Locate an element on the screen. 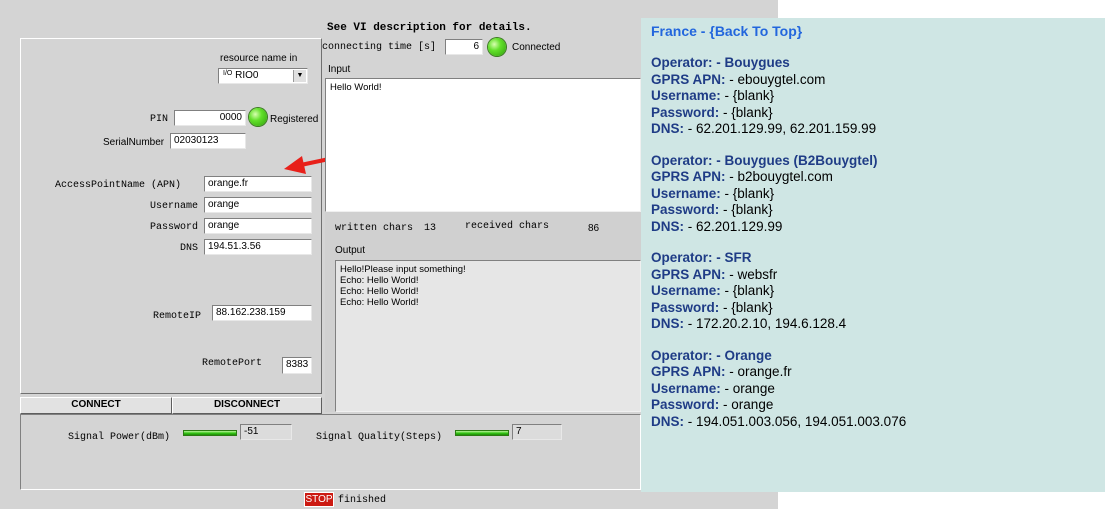  signal-quality-field: 7 is located at coordinates (537, 432).